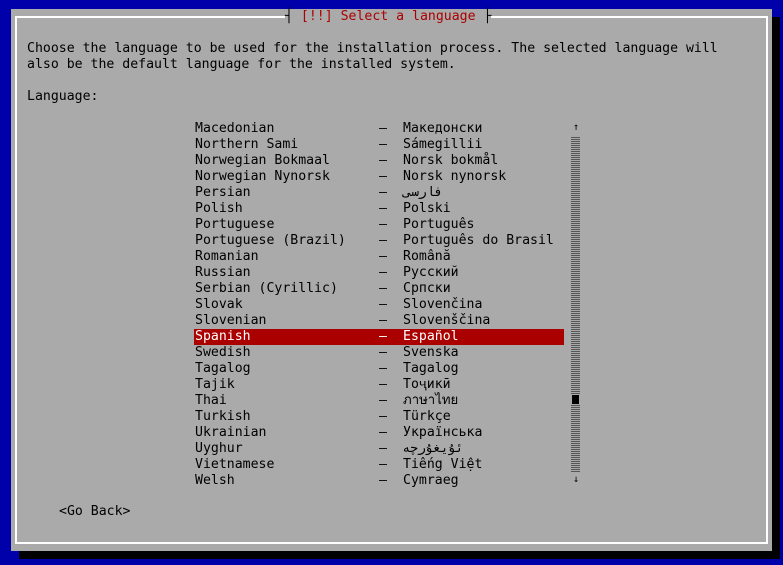 Image resolution: width=783 pixels, height=565 pixels. What do you see at coordinates (379, 417) in the screenshot?
I see `language-option: Turkish – Türkçe` at bounding box center [379, 417].